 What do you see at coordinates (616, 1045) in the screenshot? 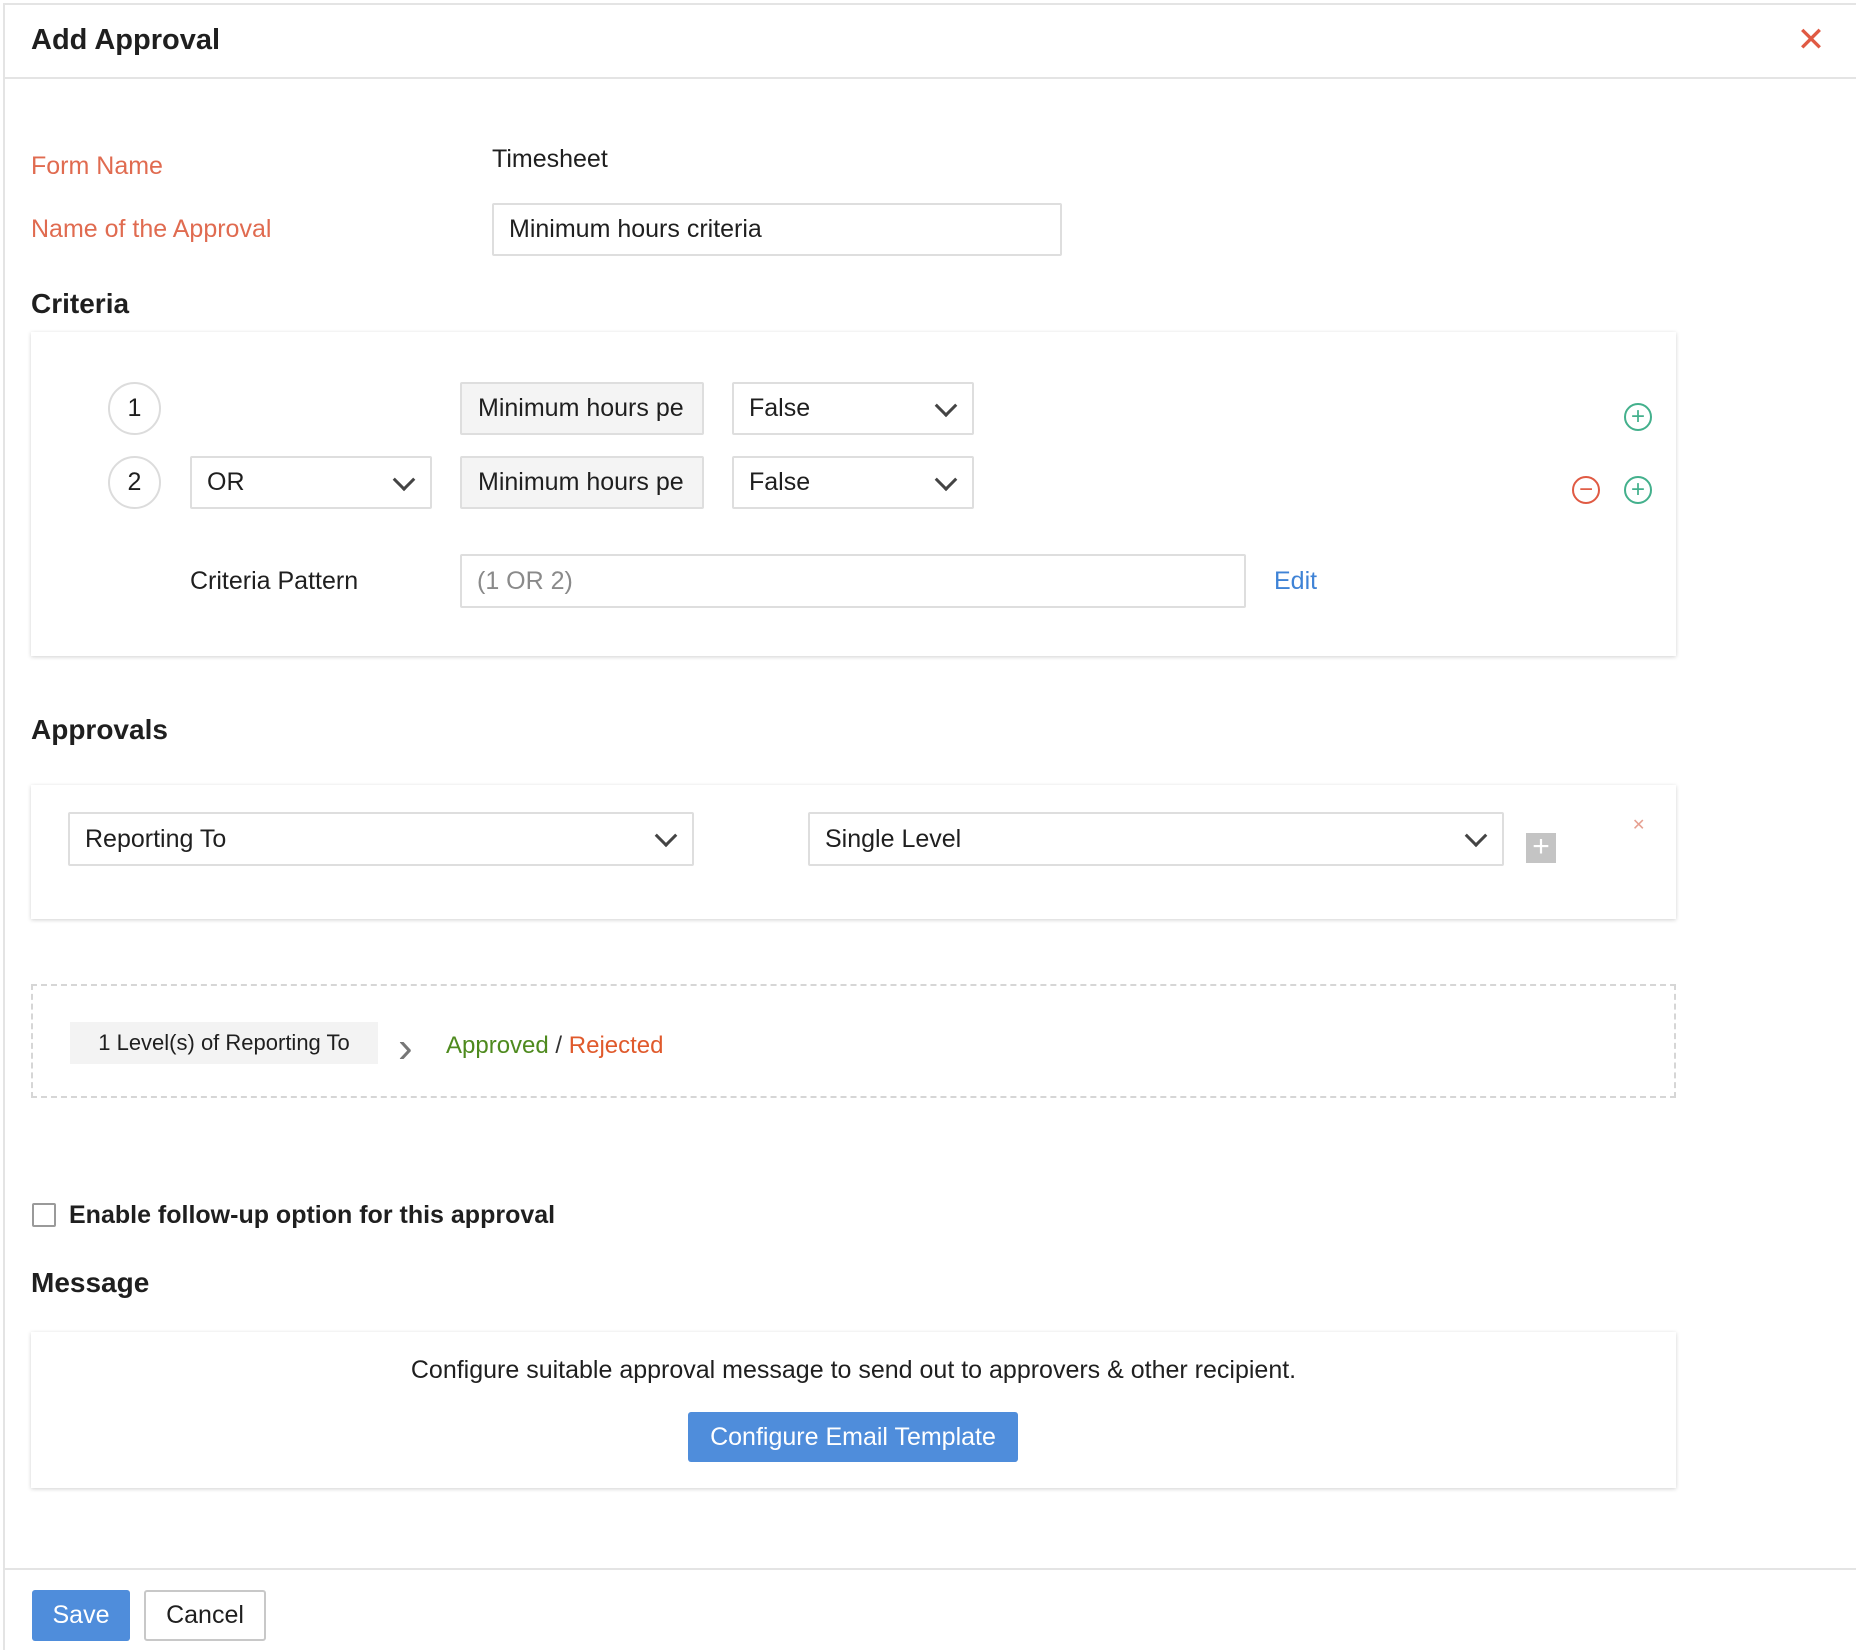
I see `rejected-label: Rejected` at bounding box center [616, 1045].